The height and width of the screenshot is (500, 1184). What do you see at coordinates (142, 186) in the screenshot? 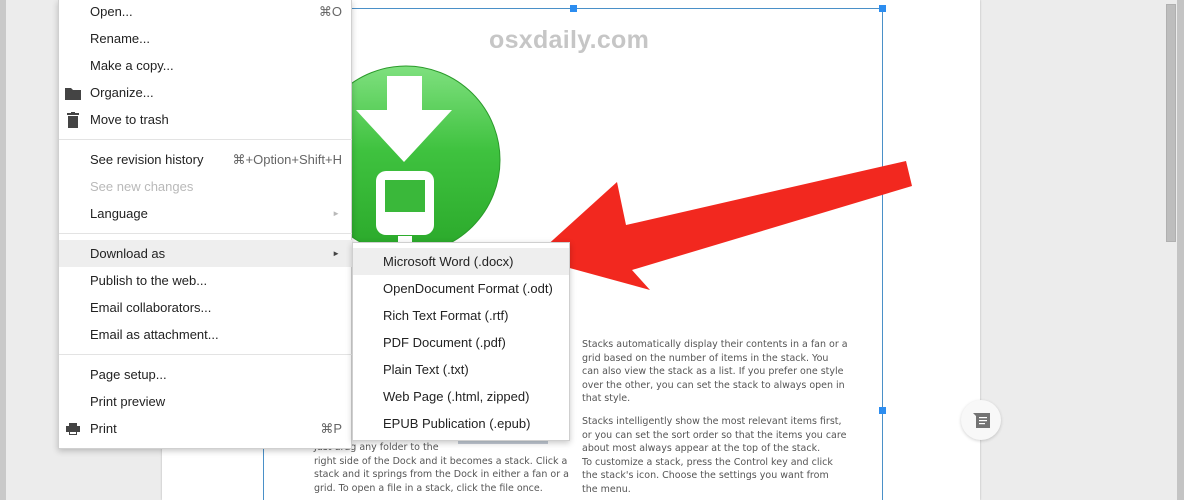
I see `menu-item-label: See new changes` at bounding box center [142, 186].